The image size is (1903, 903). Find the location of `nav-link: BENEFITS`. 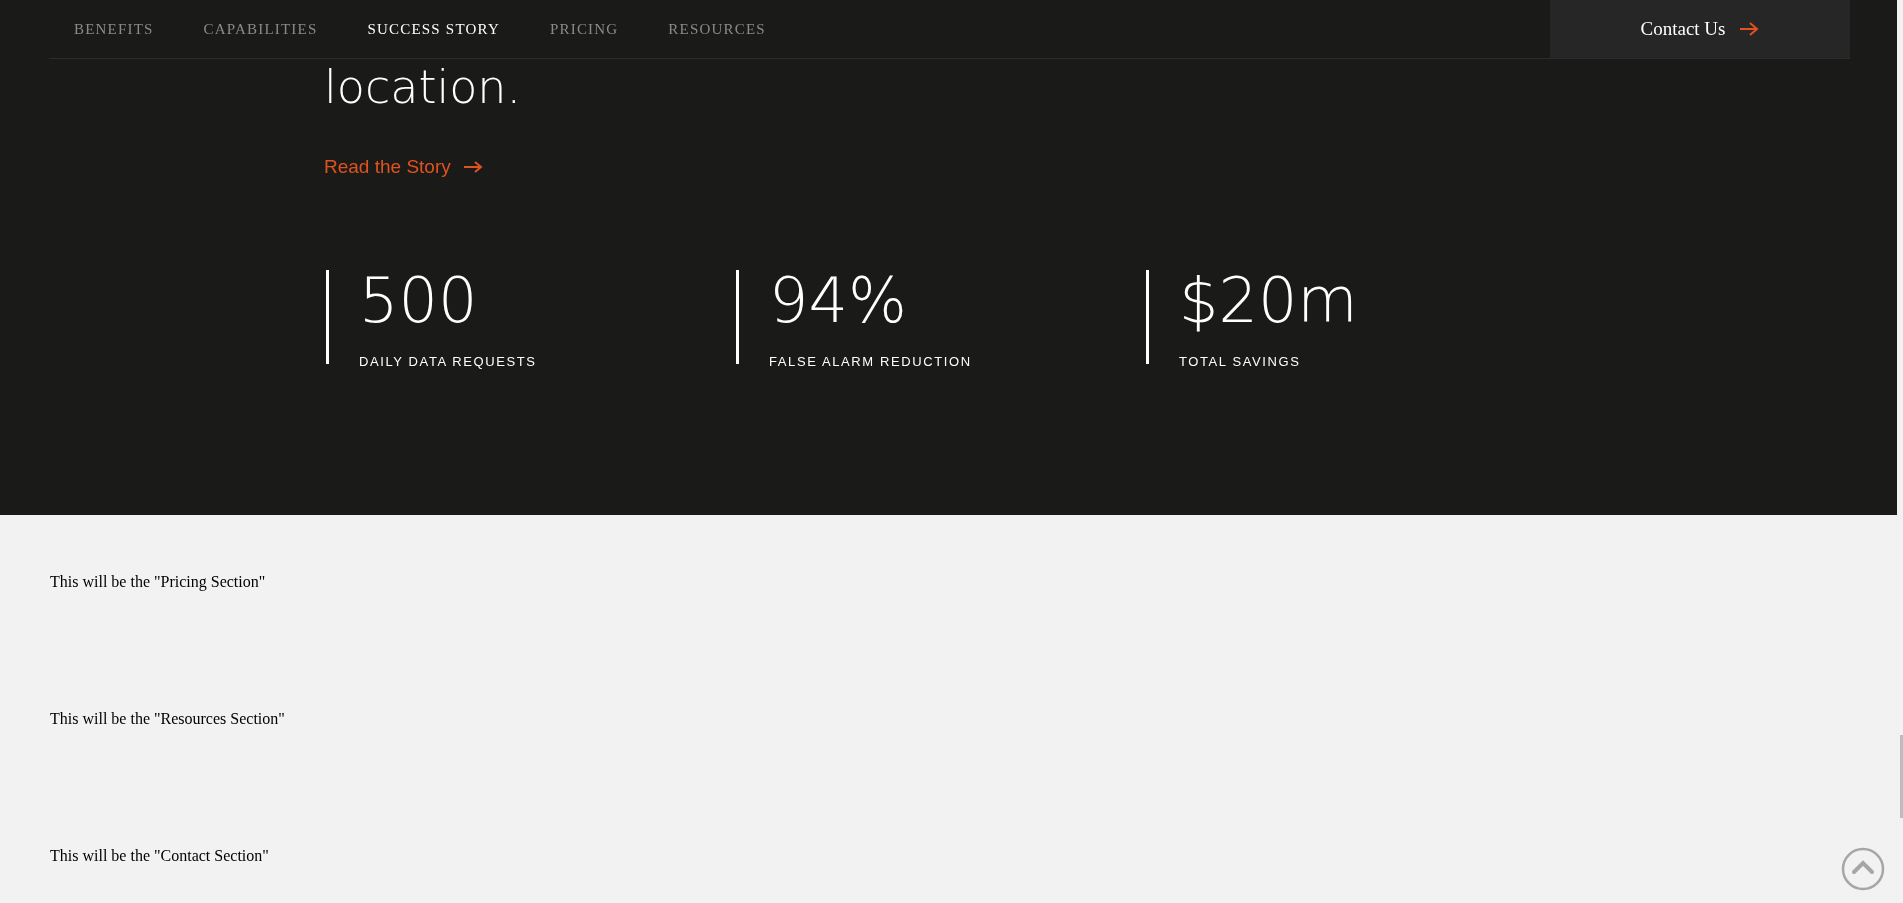

nav-link: BENEFITS is located at coordinates (114, 29).